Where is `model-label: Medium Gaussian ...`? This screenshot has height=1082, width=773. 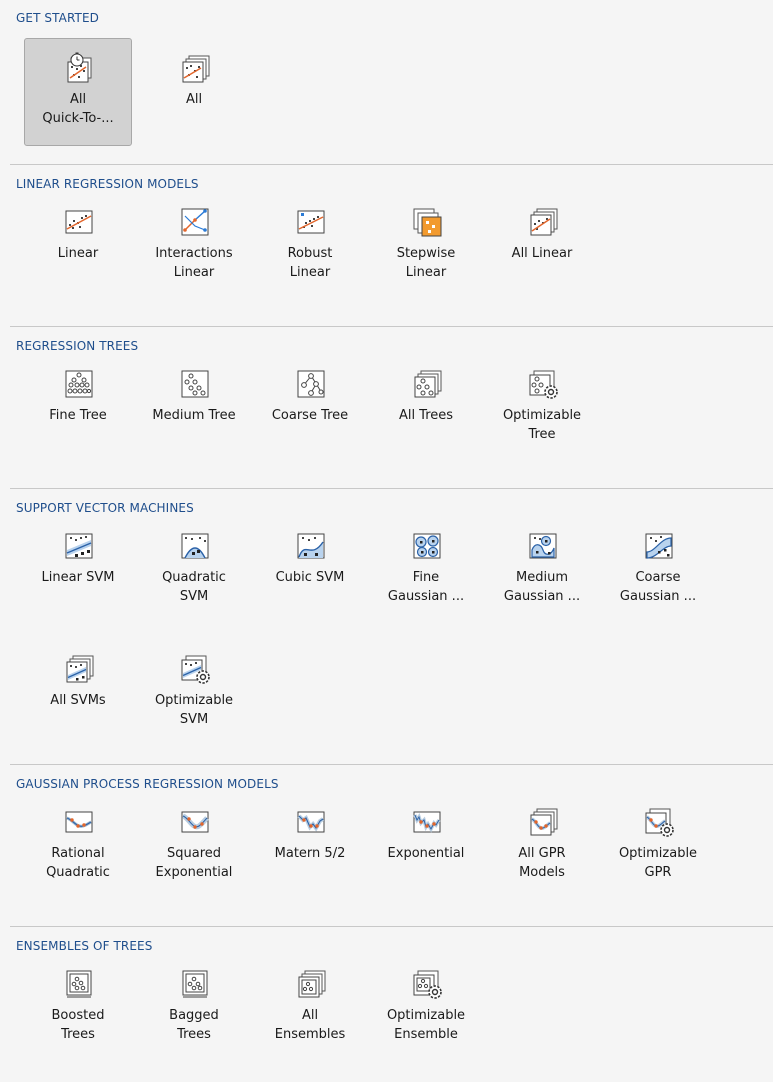
model-label: Medium Gaussian ... is located at coordinates (542, 587).